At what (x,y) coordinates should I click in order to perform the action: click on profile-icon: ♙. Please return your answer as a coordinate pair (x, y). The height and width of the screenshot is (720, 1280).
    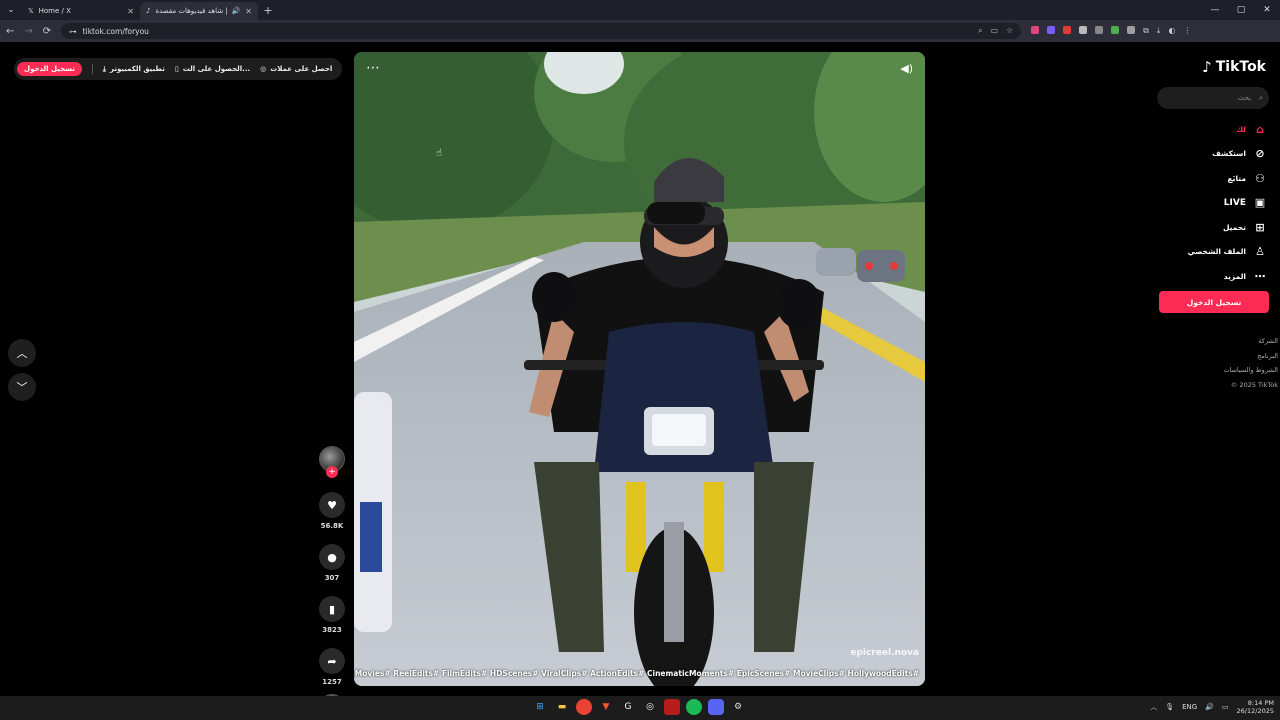
    Looking at the image, I should click on (1260, 252).